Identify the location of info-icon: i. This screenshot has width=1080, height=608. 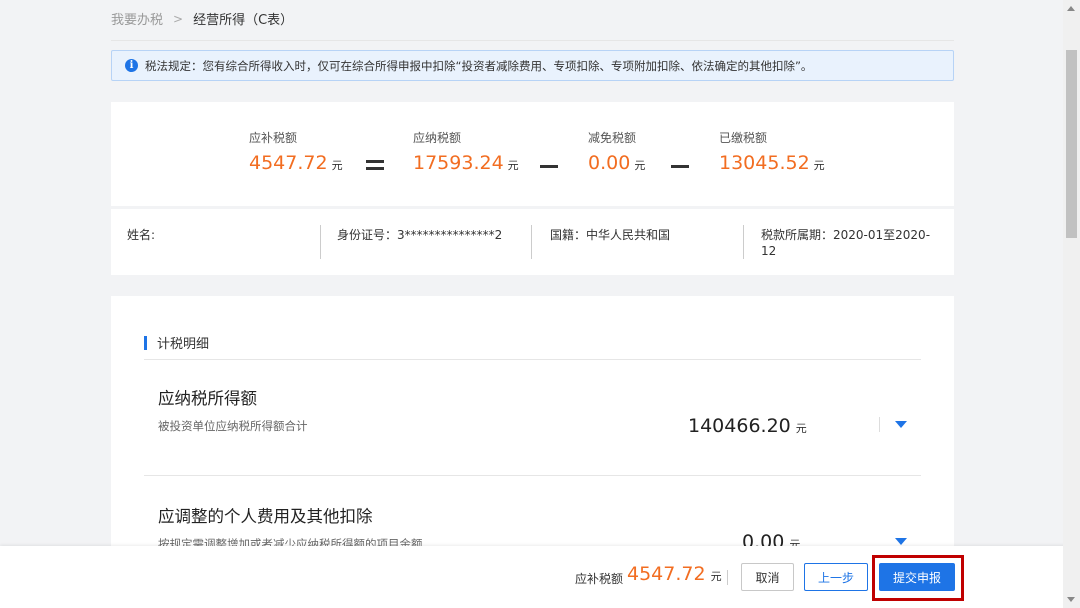
(131, 65).